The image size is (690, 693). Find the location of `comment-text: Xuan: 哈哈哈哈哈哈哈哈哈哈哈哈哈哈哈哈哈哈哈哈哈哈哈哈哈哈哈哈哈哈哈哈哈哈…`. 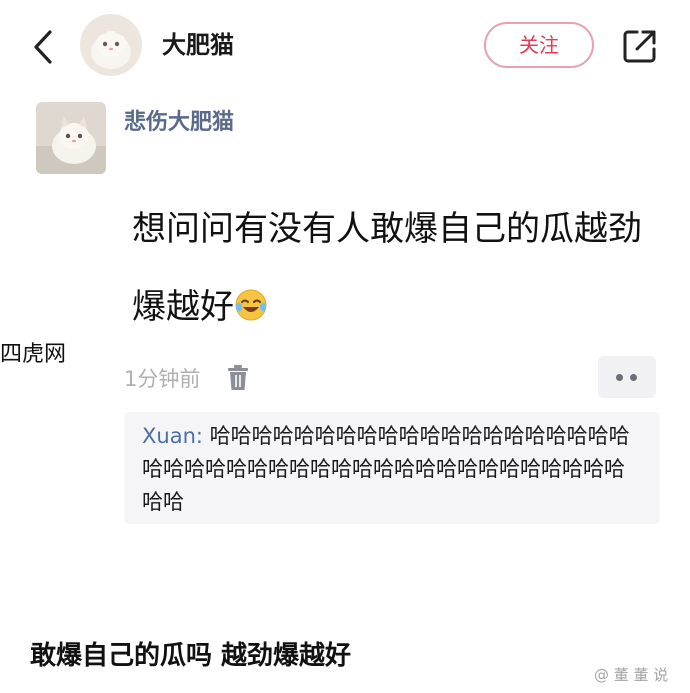

comment-text: Xuan: 哈哈哈哈哈哈哈哈哈哈哈哈哈哈哈哈哈哈哈哈哈哈哈哈哈哈哈哈哈哈哈哈哈哈… is located at coordinates (392, 469).